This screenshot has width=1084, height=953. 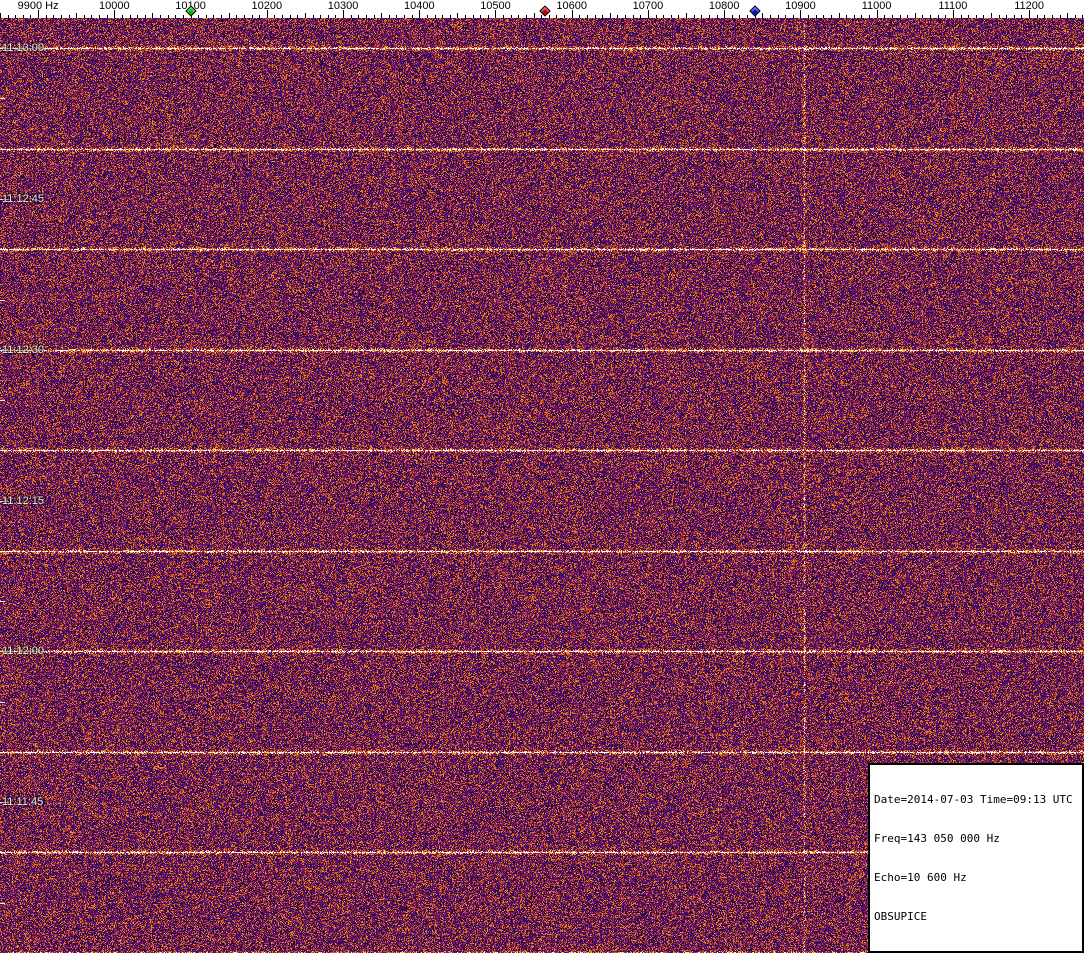 I want to click on freq-label: 10200, so click(x=267, y=6).